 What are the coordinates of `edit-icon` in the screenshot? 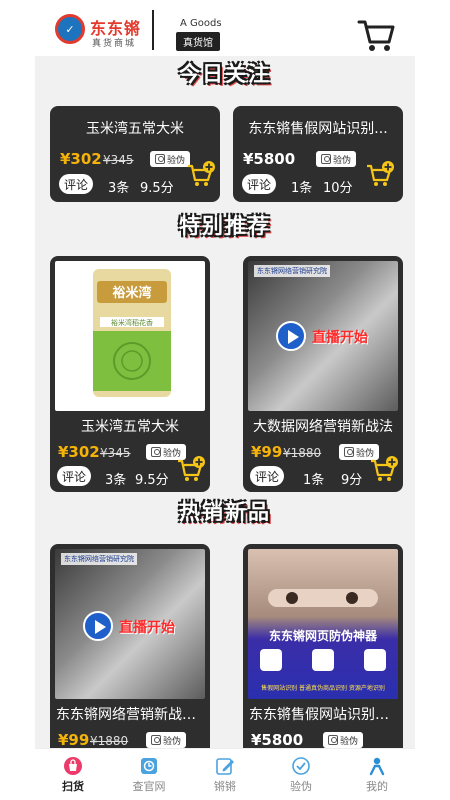 It's located at (225, 766).